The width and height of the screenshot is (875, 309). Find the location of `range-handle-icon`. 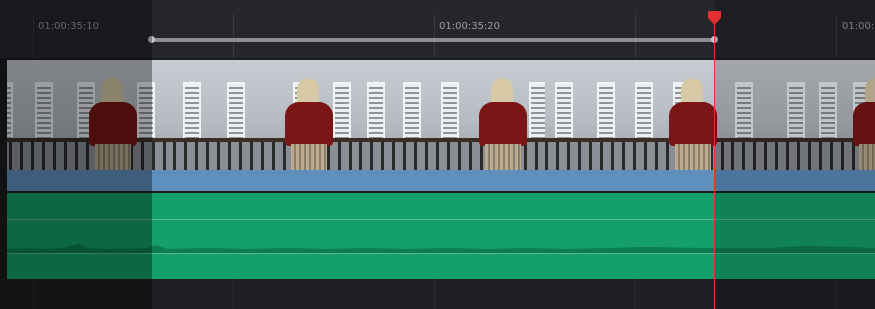

range-handle-icon is located at coordinates (151, 39).